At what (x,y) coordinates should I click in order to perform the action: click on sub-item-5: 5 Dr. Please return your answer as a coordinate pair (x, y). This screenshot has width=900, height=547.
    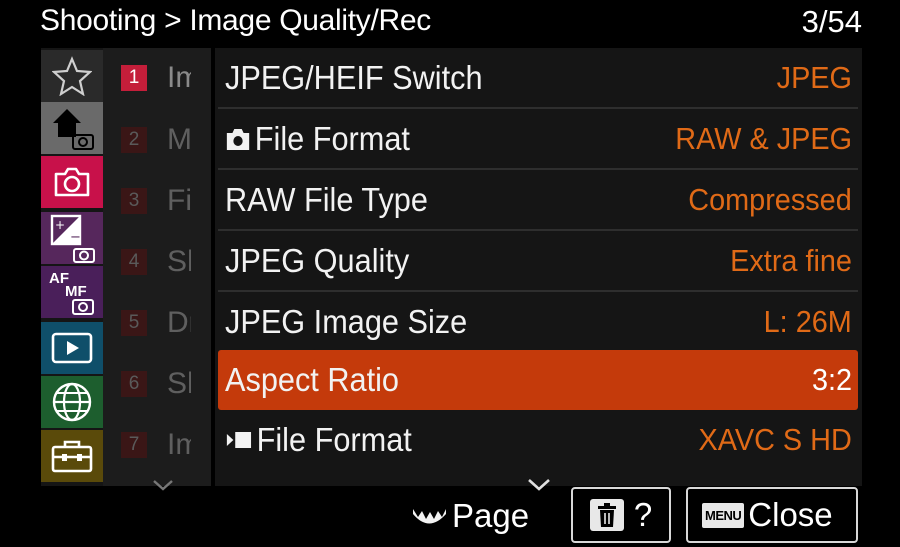
    Looking at the image, I should click on (166, 323).